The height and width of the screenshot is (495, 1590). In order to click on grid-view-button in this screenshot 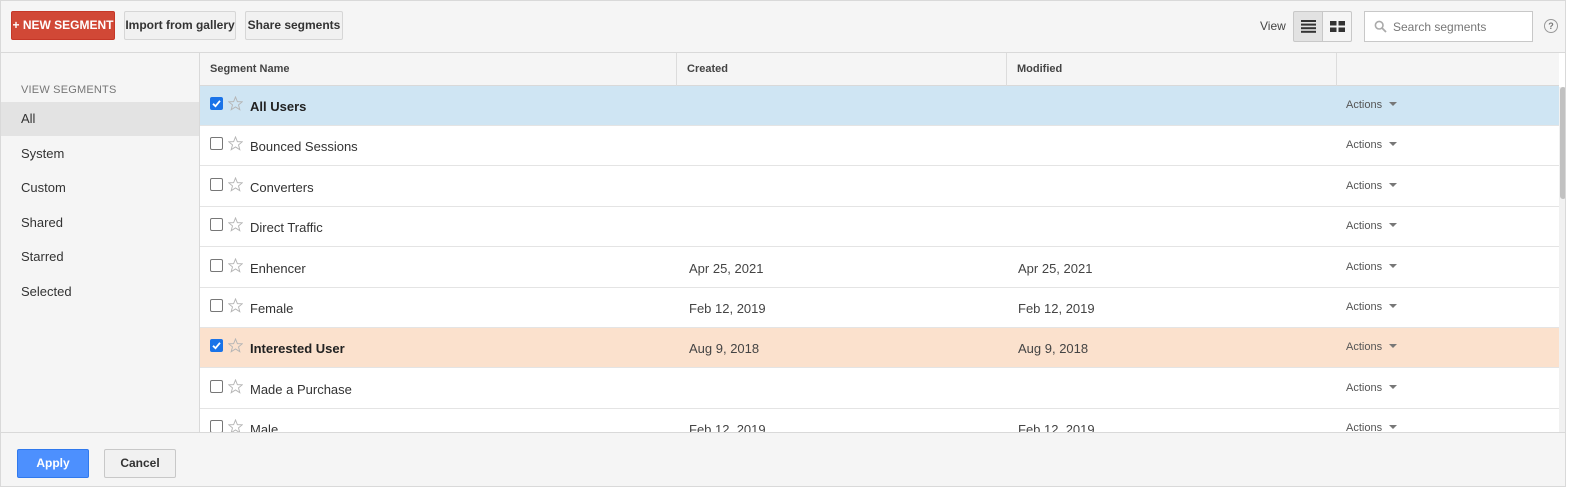, I will do `click(1337, 26)`.